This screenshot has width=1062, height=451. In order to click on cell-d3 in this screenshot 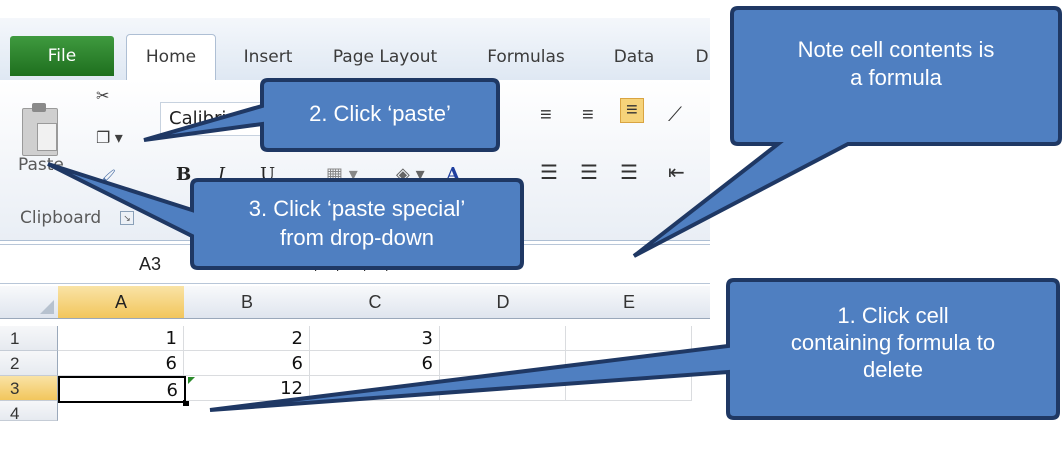, I will do `click(503, 388)`.